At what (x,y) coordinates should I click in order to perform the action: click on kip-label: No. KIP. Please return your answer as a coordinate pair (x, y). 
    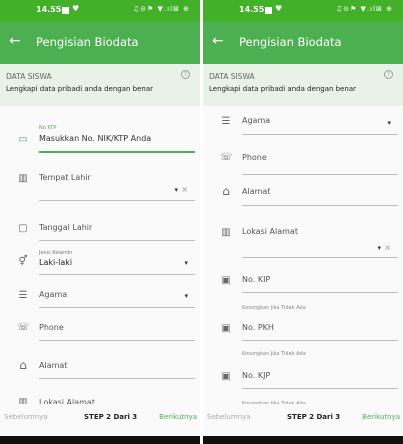
    Looking at the image, I should click on (256, 279).